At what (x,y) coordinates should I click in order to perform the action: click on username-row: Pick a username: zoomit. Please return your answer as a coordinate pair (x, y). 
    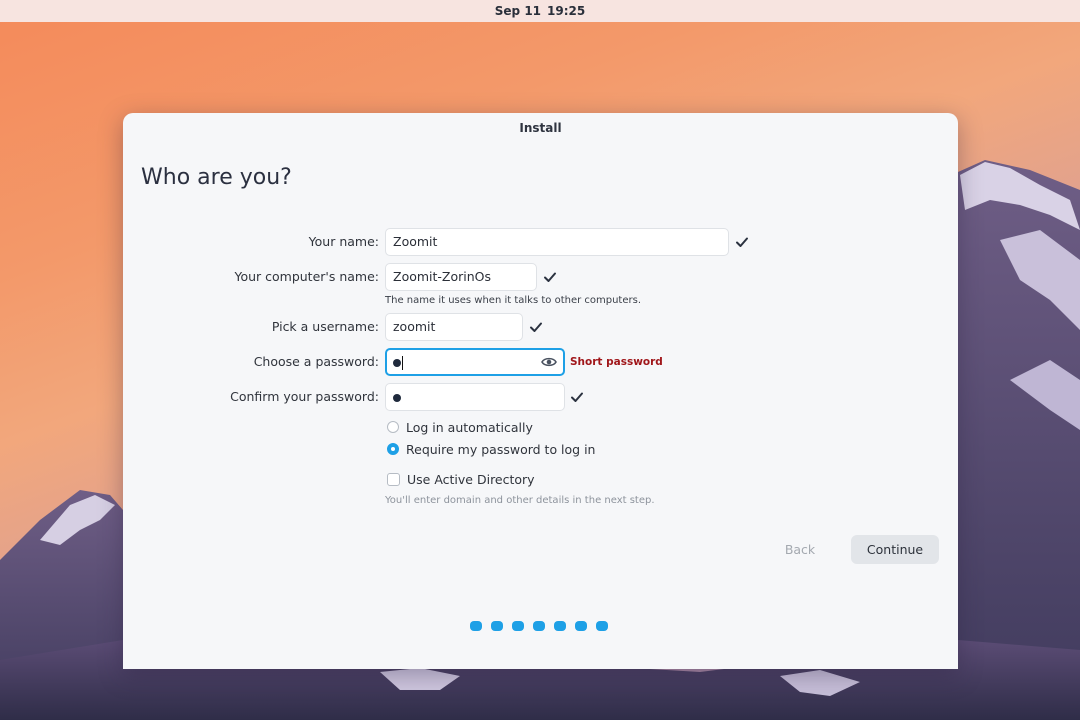
    Looking at the image, I should click on (540, 327).